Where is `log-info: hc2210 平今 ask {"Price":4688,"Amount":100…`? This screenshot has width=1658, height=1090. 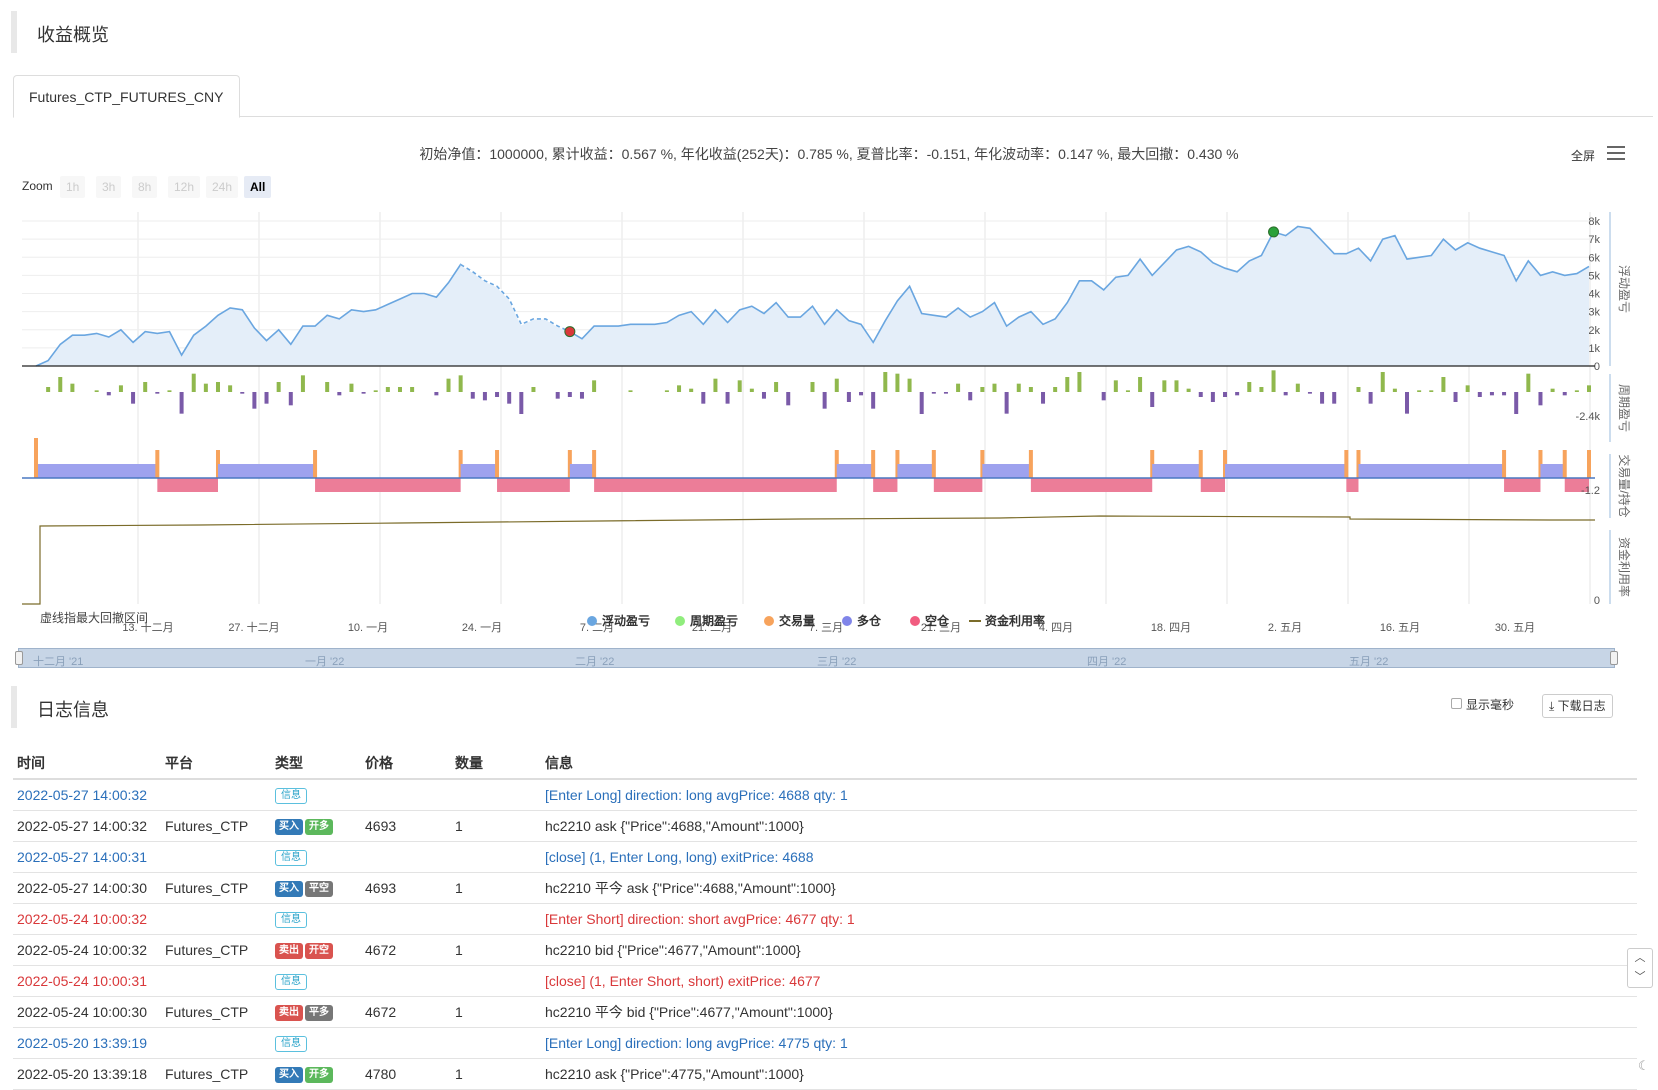 log-info: hc2210 平今 ask {"Price":4688,"Amount":100… is located at coordinates (1089, 888).